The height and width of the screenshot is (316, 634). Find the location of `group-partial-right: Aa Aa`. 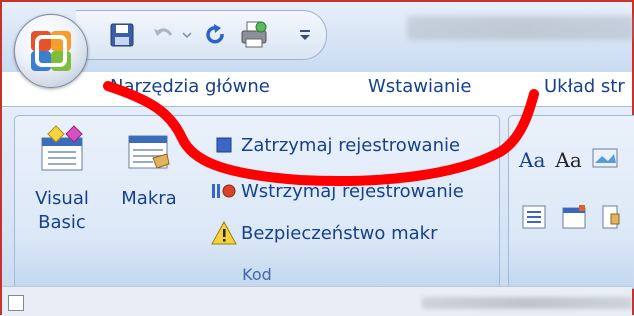

group-partial-right: Aa Aa is located at coordinates (571, 202).